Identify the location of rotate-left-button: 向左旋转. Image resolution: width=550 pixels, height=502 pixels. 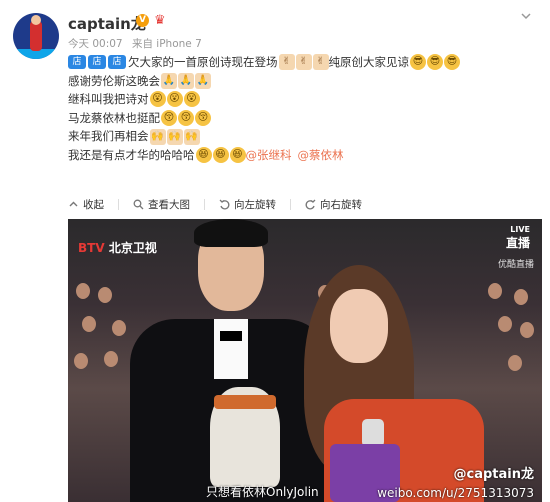
(247, 204).